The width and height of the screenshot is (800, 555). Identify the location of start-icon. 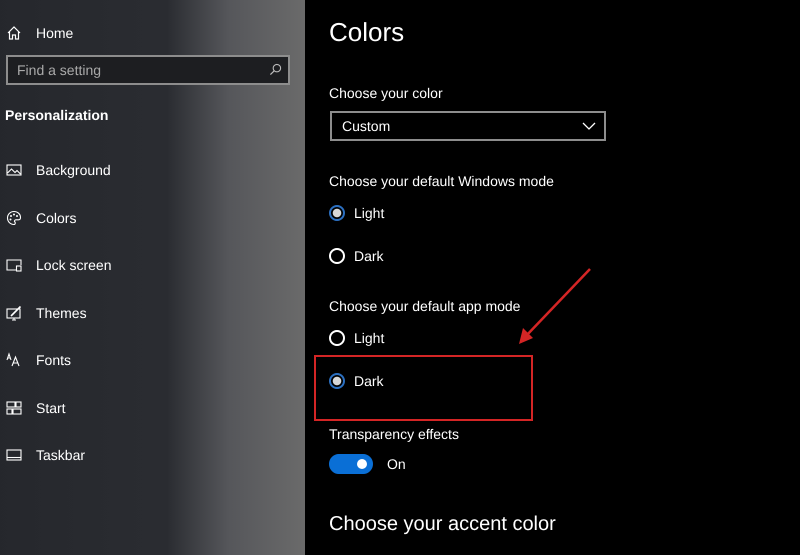
(14, 408).